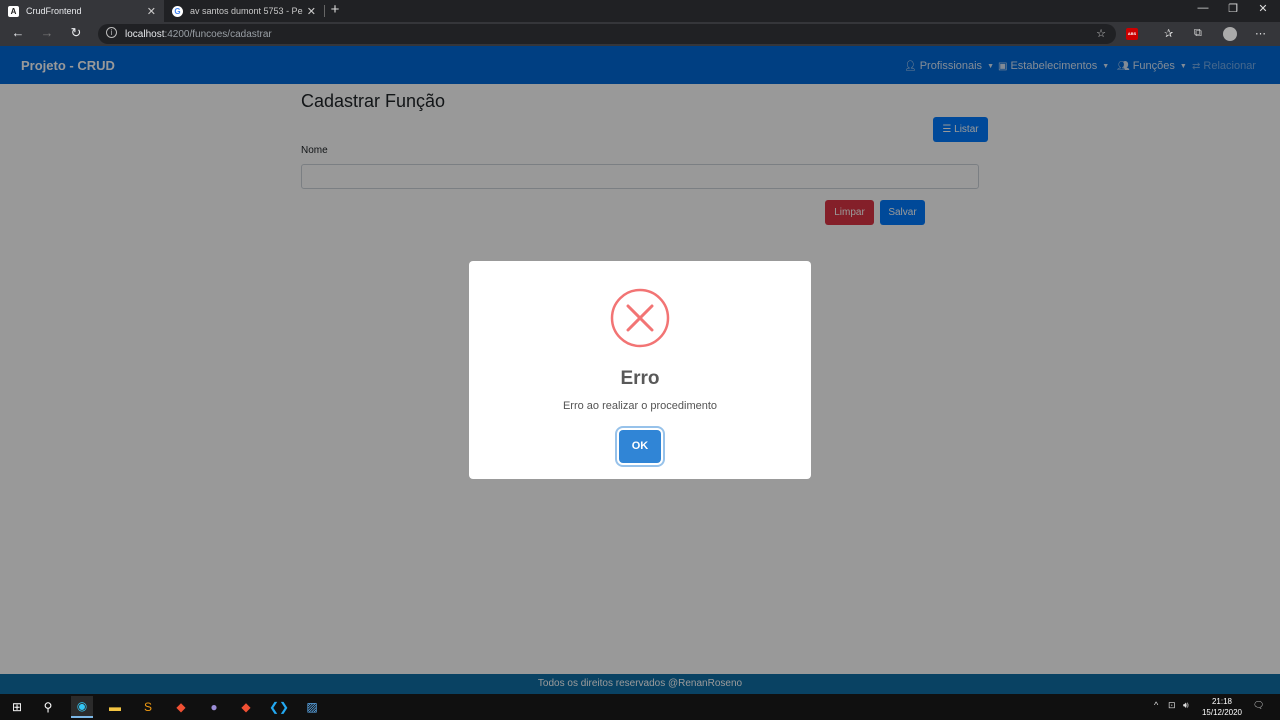 The image size is (1280, 720). I want to click on favorite-star-icon: ☆, so click(1101, 33).